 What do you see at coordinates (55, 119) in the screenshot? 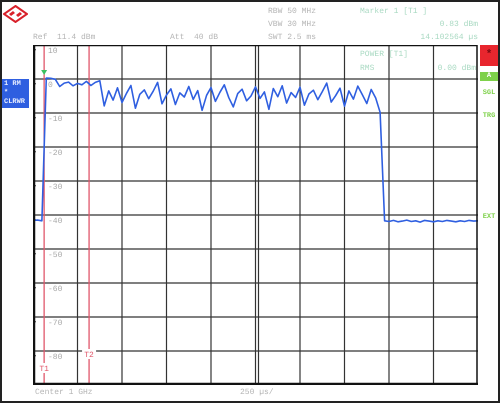
I see `axis-tick-label: -10` at bounding box center [55, 119].